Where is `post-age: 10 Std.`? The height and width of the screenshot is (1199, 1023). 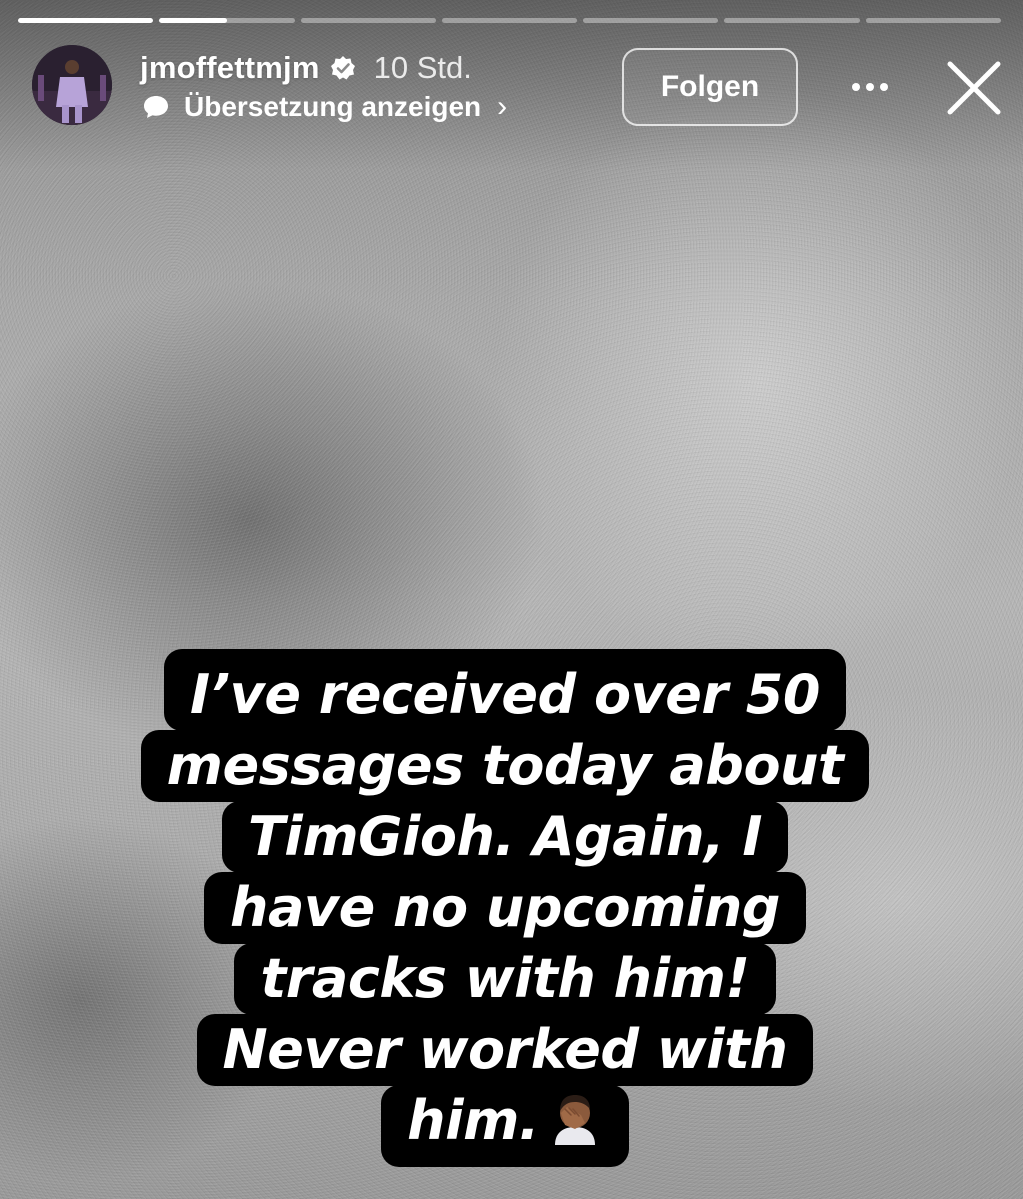 post-age: 10 Std. is located at coordinates (422, 67).